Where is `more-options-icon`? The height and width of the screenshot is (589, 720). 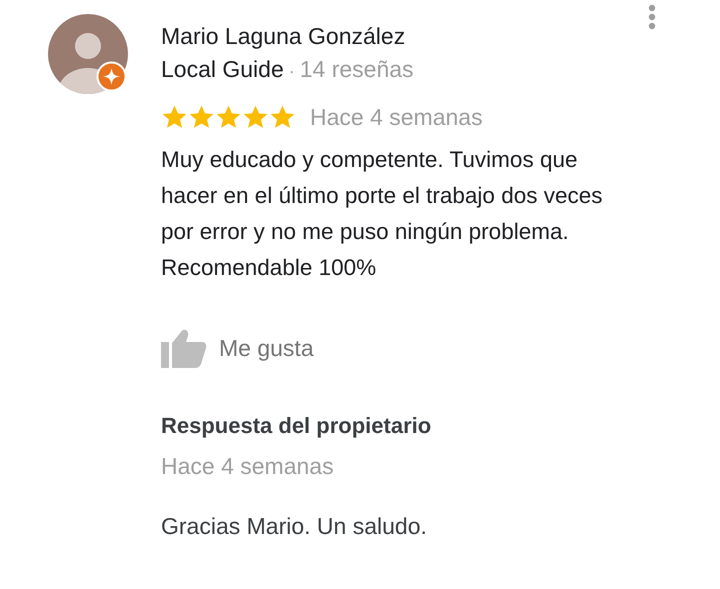 more-options-icon is located at coordinates (652, 17).